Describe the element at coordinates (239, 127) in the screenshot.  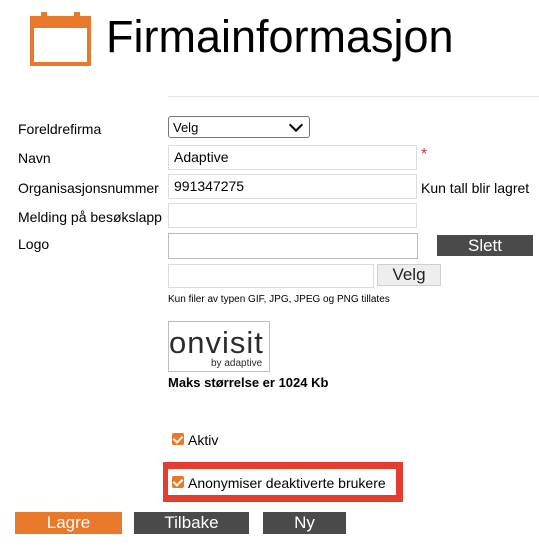
I see `parent-company-select: Velg` at that location.